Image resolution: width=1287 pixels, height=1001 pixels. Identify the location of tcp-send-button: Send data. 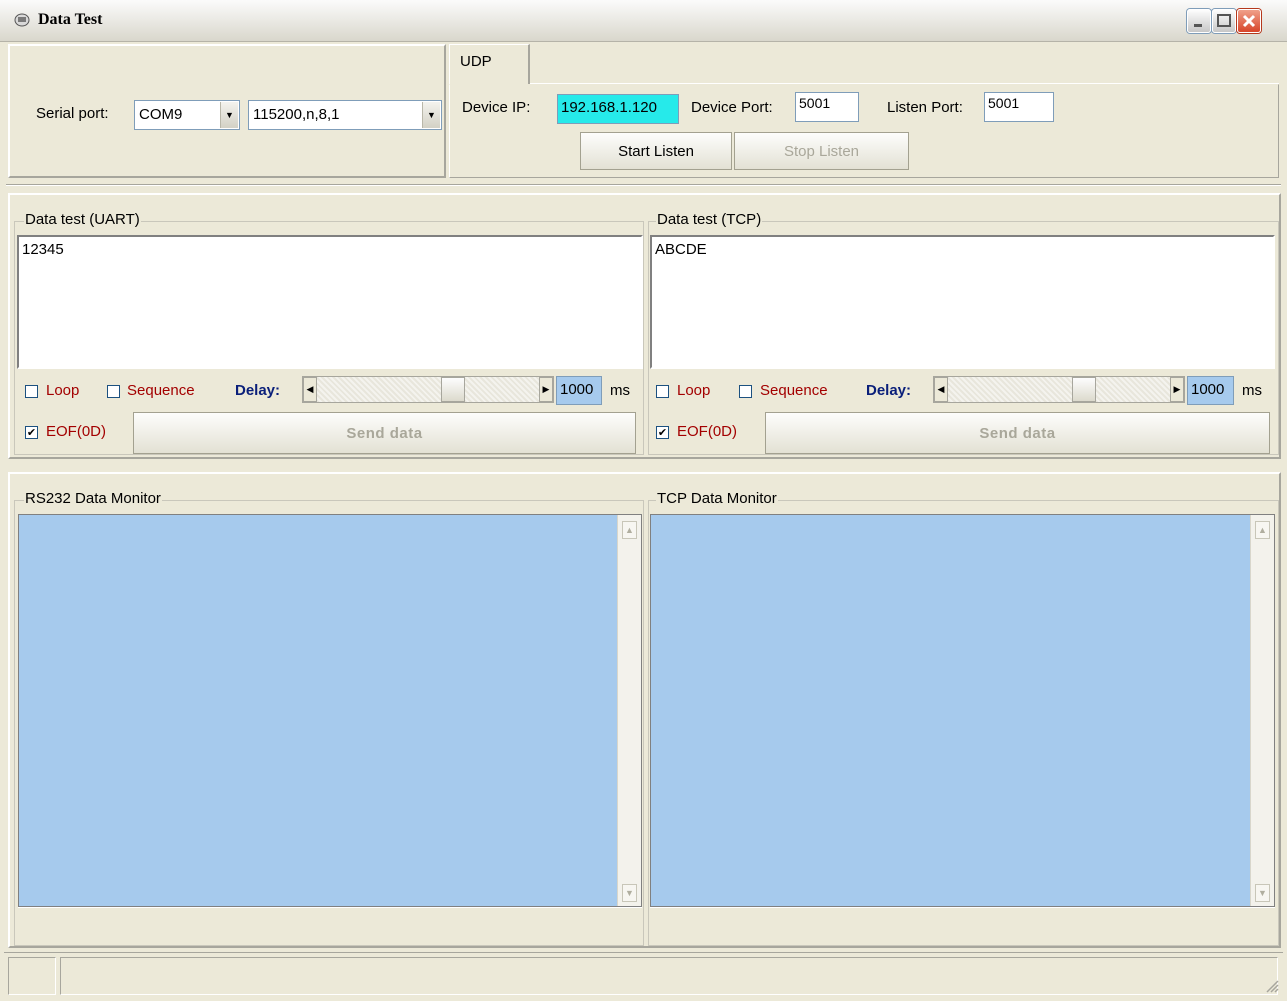
(1017, 433).